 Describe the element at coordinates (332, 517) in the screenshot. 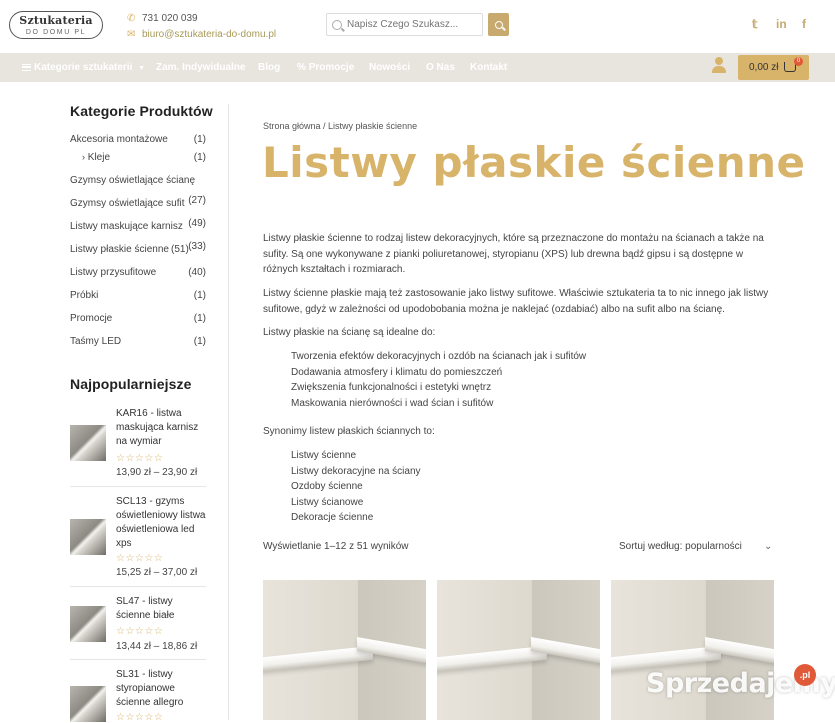

I see `list-item: Dekoracje ścienne` at that location.